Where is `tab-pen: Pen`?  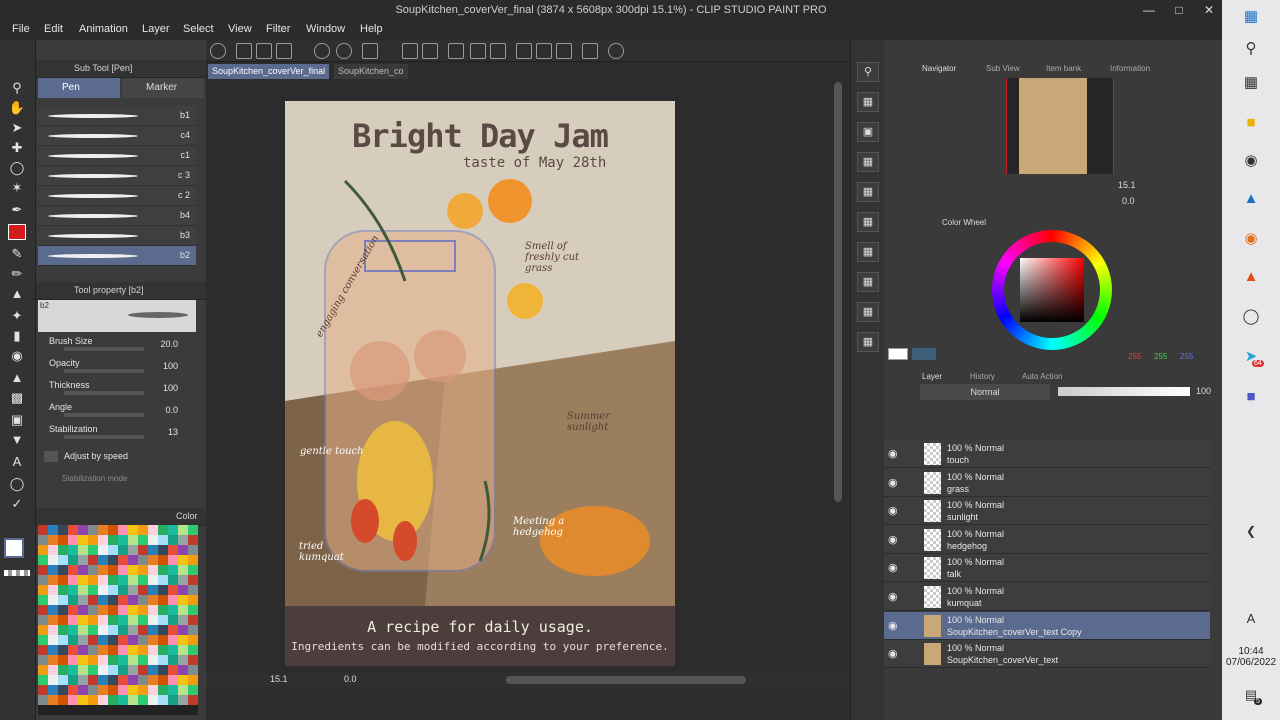 tab-pen: Pen is located at coordinates (79, 88).